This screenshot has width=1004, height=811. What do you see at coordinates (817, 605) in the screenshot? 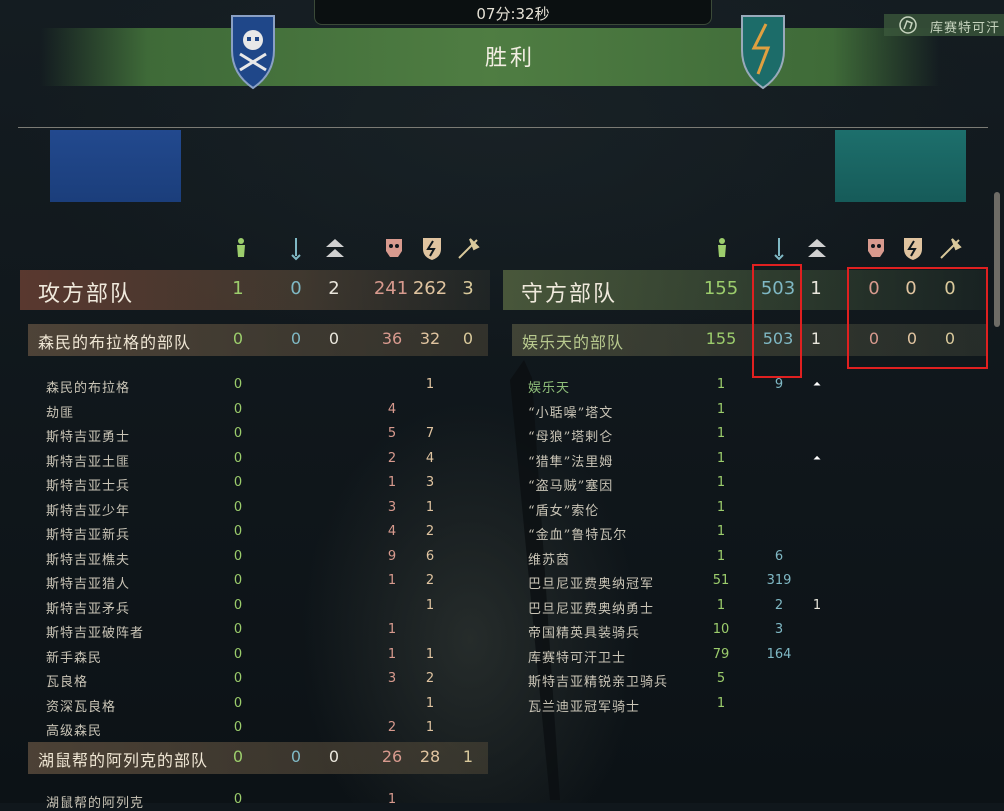
I see `troop-upgrade: 1` at bounding box center [817, 605].